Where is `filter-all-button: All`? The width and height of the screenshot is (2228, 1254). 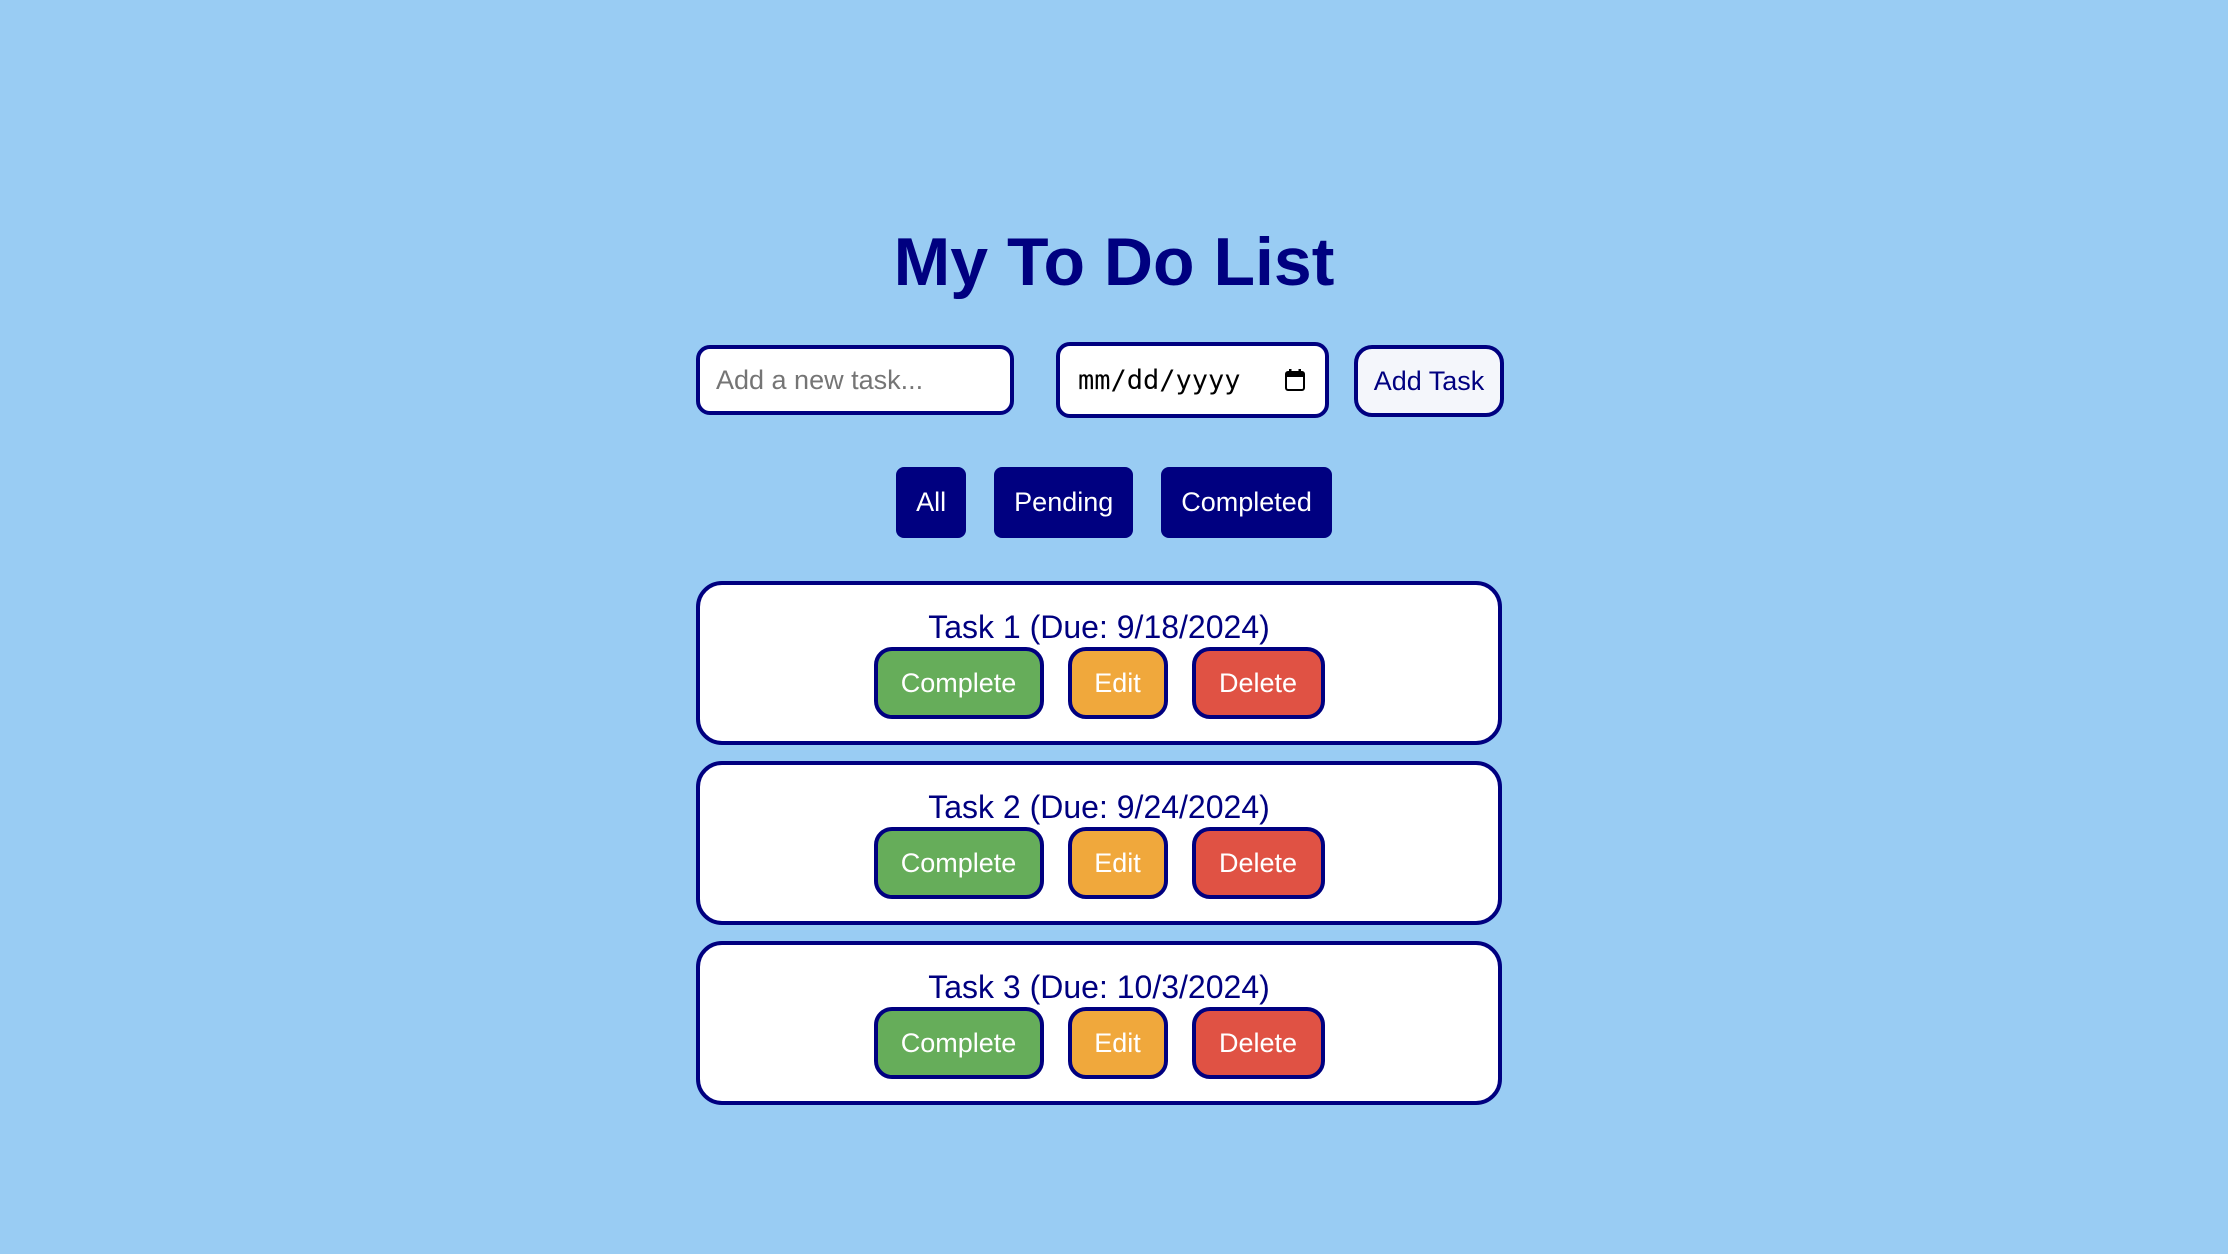 filter-all-button: All is located at coordinates (931, 502).